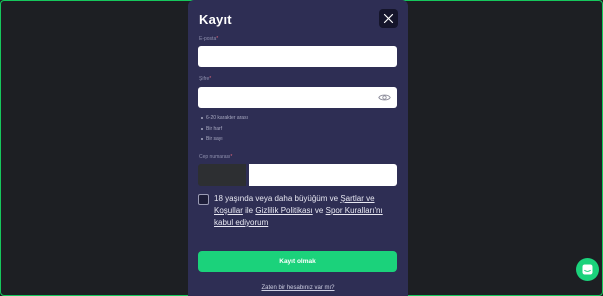  I want to click on password-label: Şifre*, so click(205, 79).